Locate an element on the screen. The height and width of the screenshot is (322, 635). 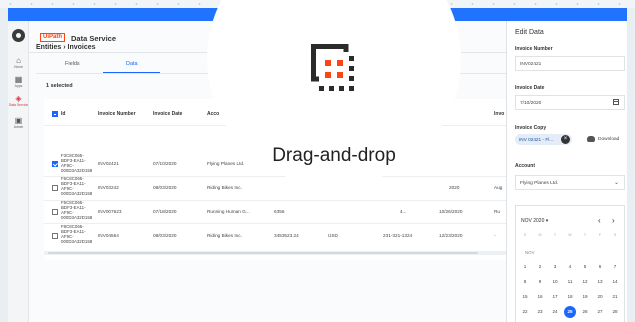
calendar-day: 26 is located at coordinates (585, 312).